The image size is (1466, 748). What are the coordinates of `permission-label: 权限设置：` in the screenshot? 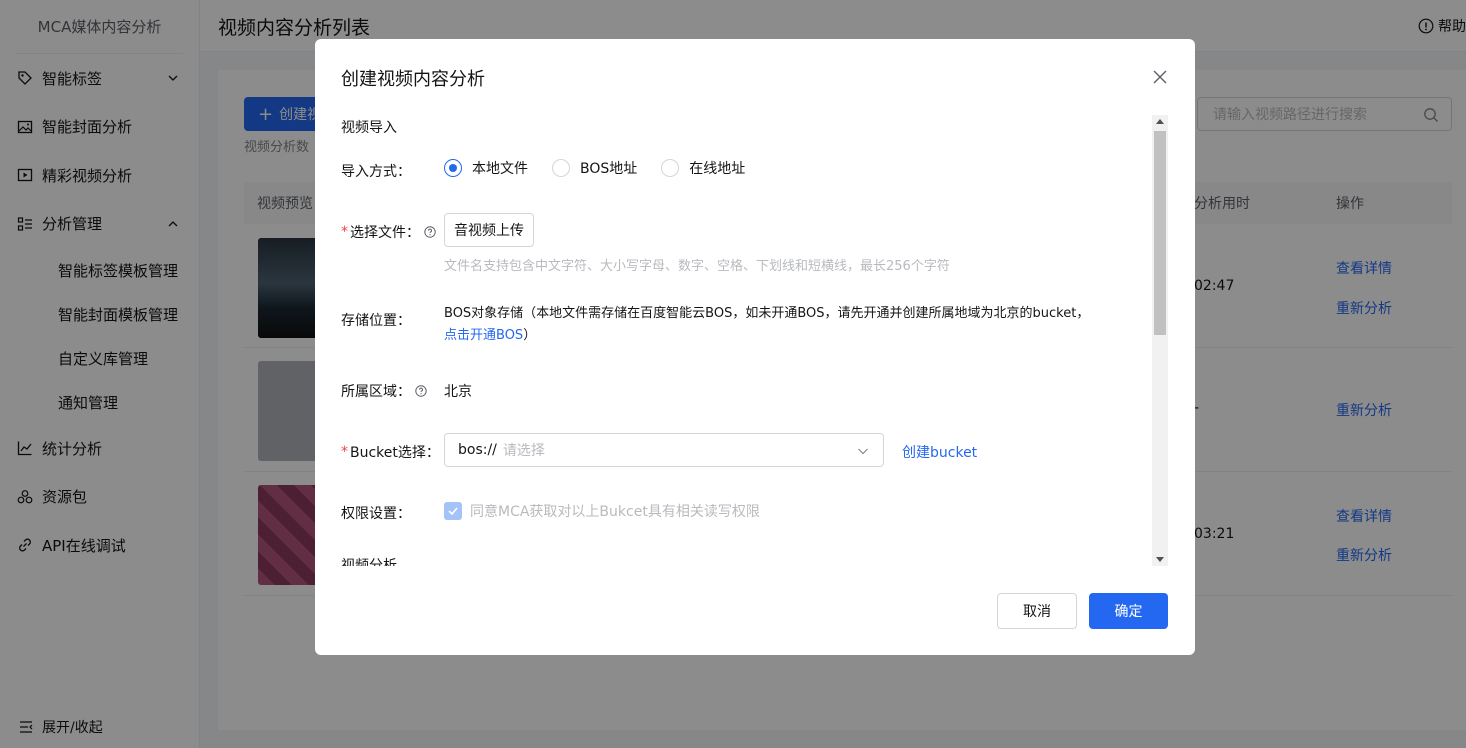 It's located at (376, 513).